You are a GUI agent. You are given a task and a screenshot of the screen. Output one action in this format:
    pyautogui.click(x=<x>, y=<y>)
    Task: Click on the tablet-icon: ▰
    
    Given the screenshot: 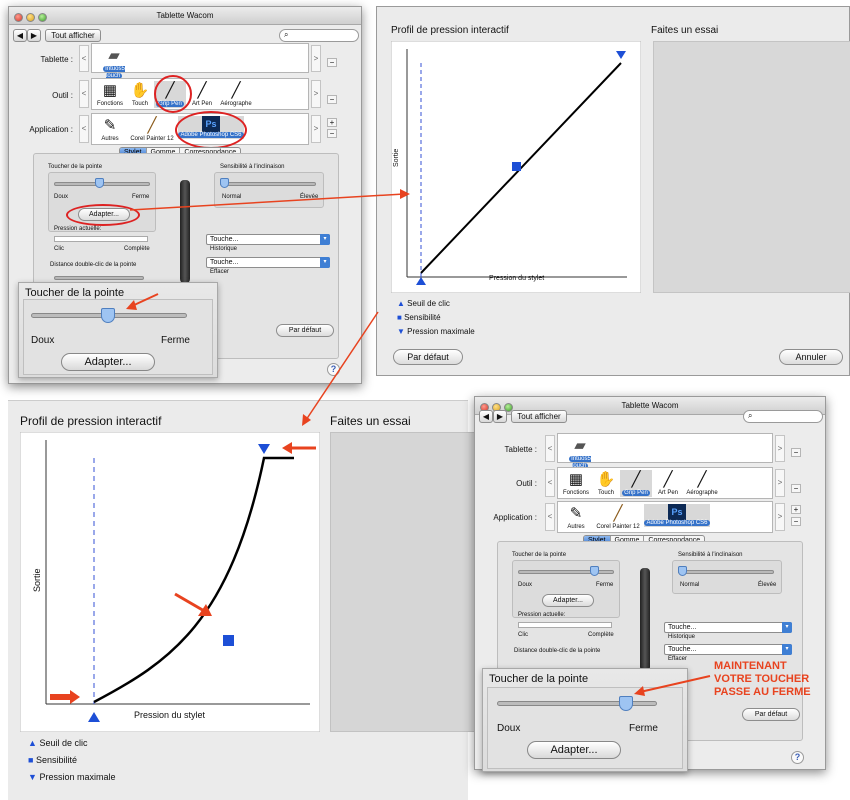 What is the action you would take?
    pyautogui.click(x=580, y=445)
    